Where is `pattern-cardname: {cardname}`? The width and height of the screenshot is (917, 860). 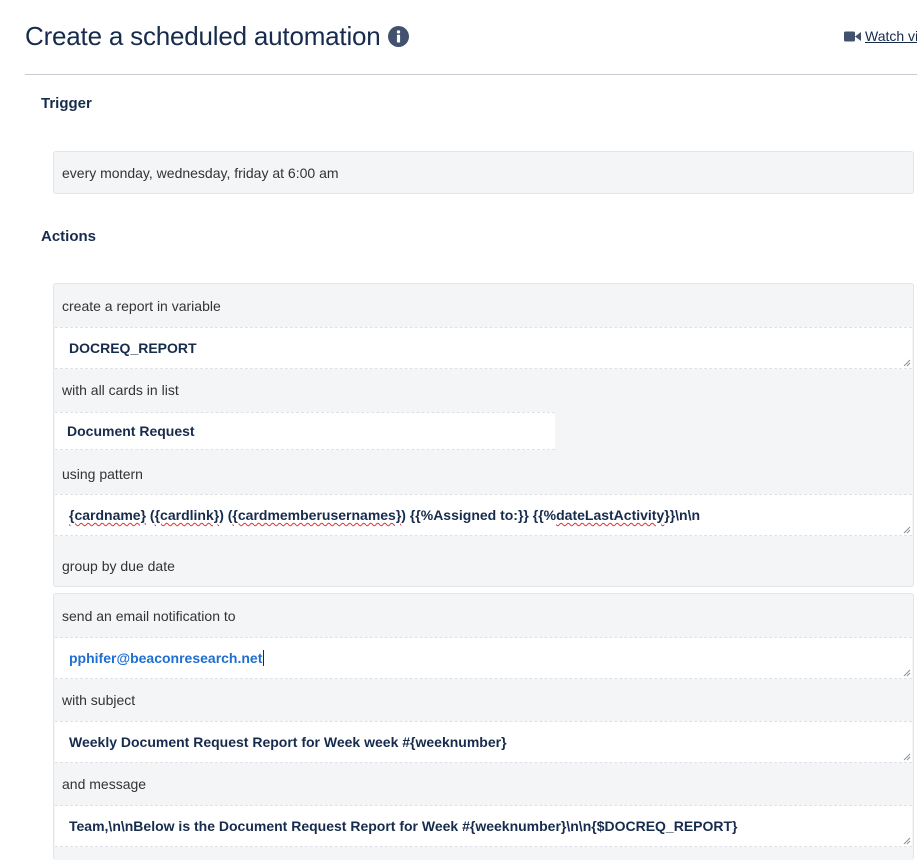 pattern-cardname: {cardname} is located at coordinates (108, 515).